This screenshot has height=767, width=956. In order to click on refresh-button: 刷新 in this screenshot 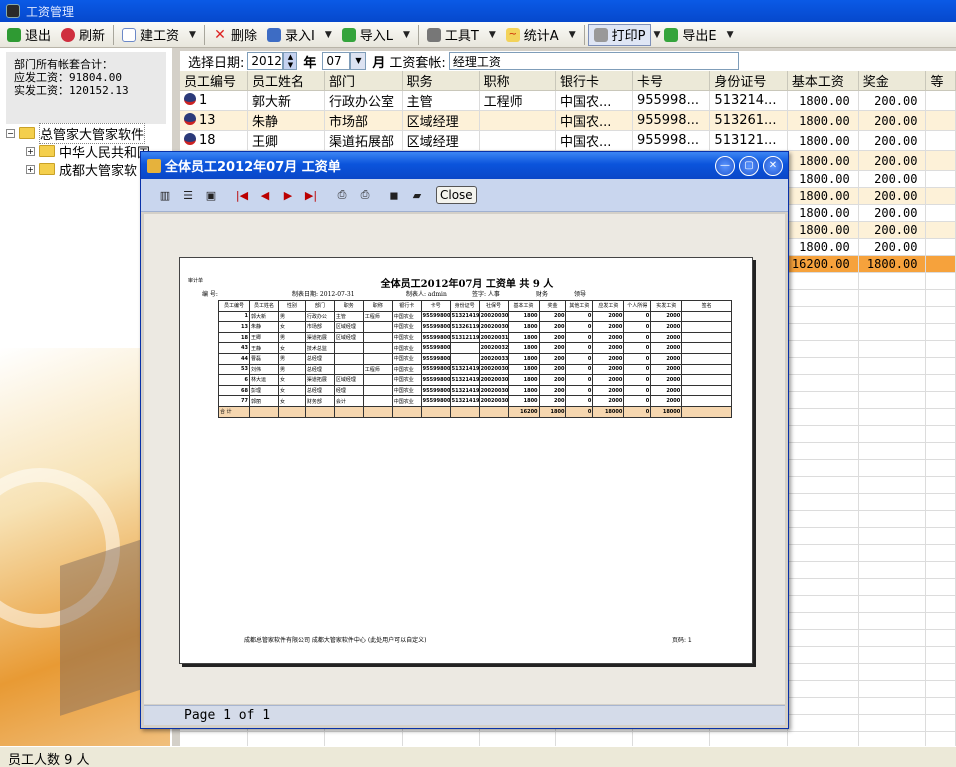, I will do `click(83, 35)`.